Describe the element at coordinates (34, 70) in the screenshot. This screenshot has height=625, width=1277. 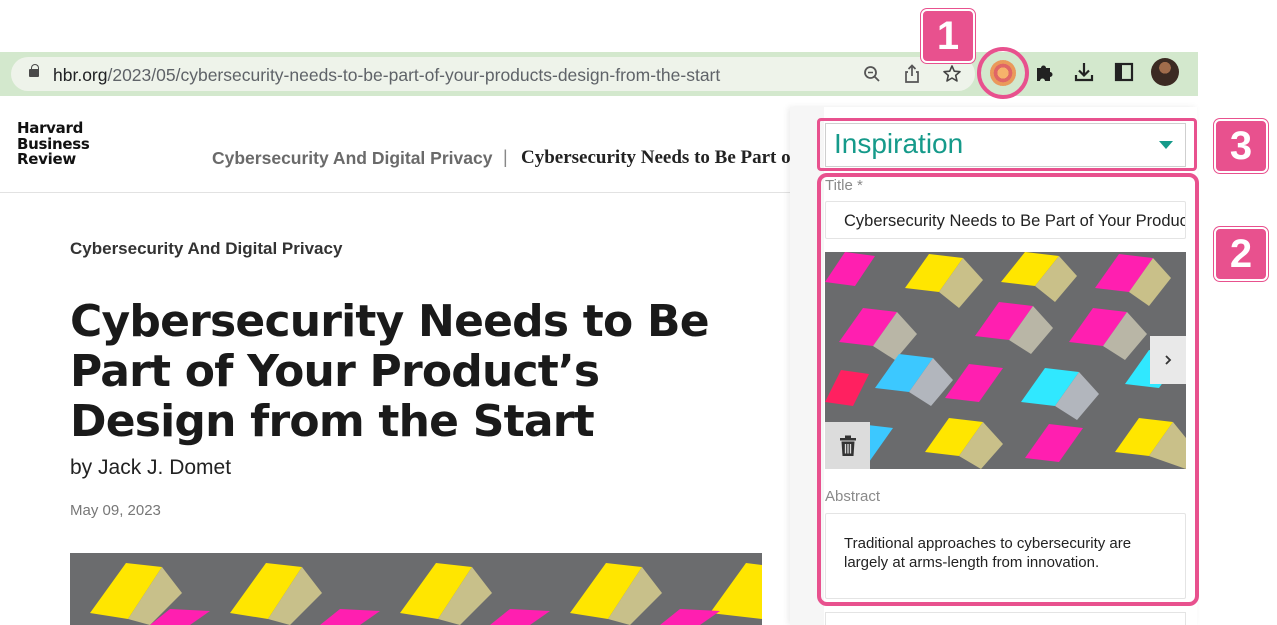
I see `lock-icon` at that location.